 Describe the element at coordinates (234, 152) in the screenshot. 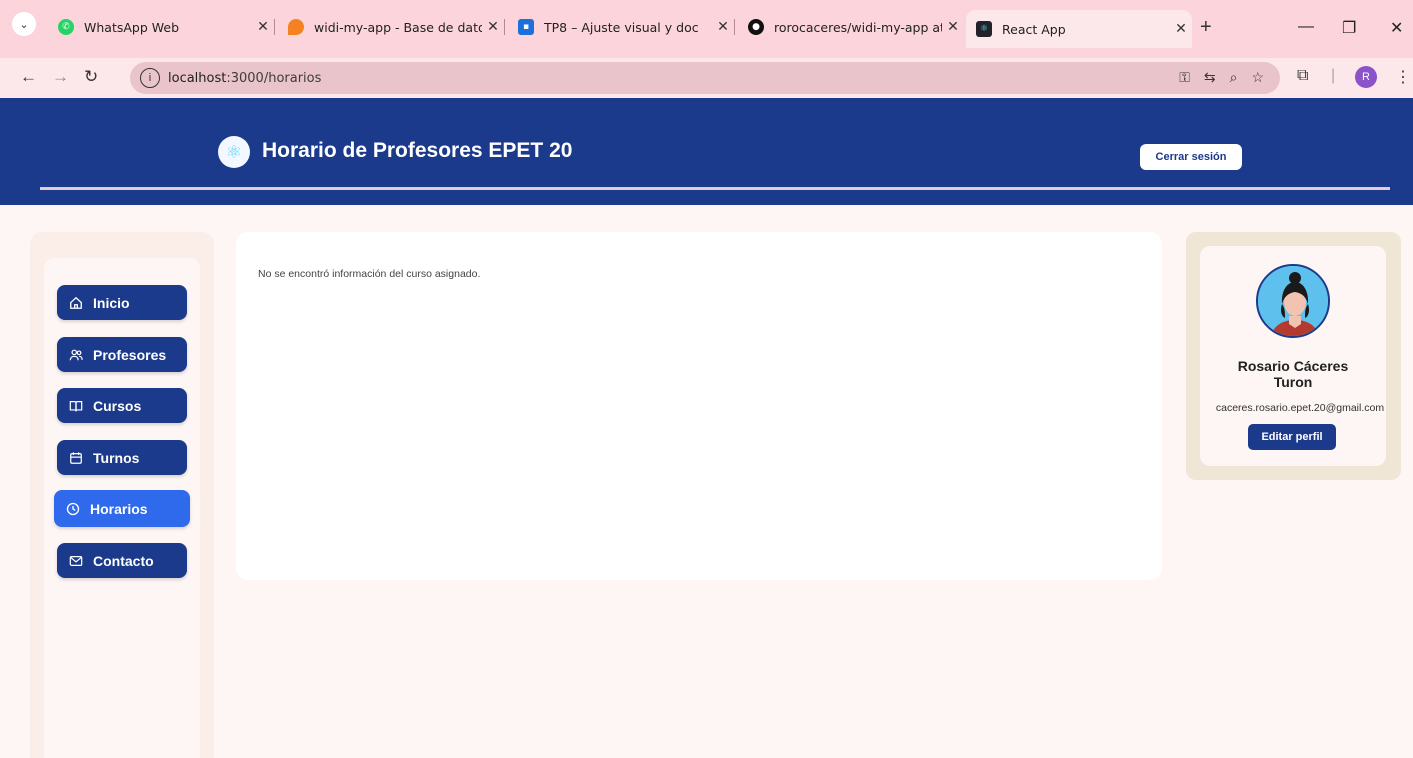

I see `react-logo-icon: ⚛` at that location.